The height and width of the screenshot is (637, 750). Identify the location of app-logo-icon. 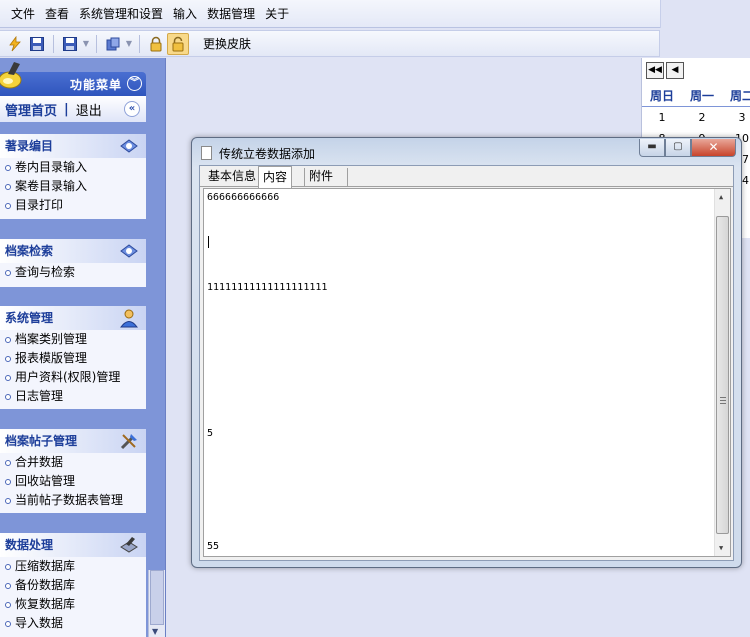
(13, 75).